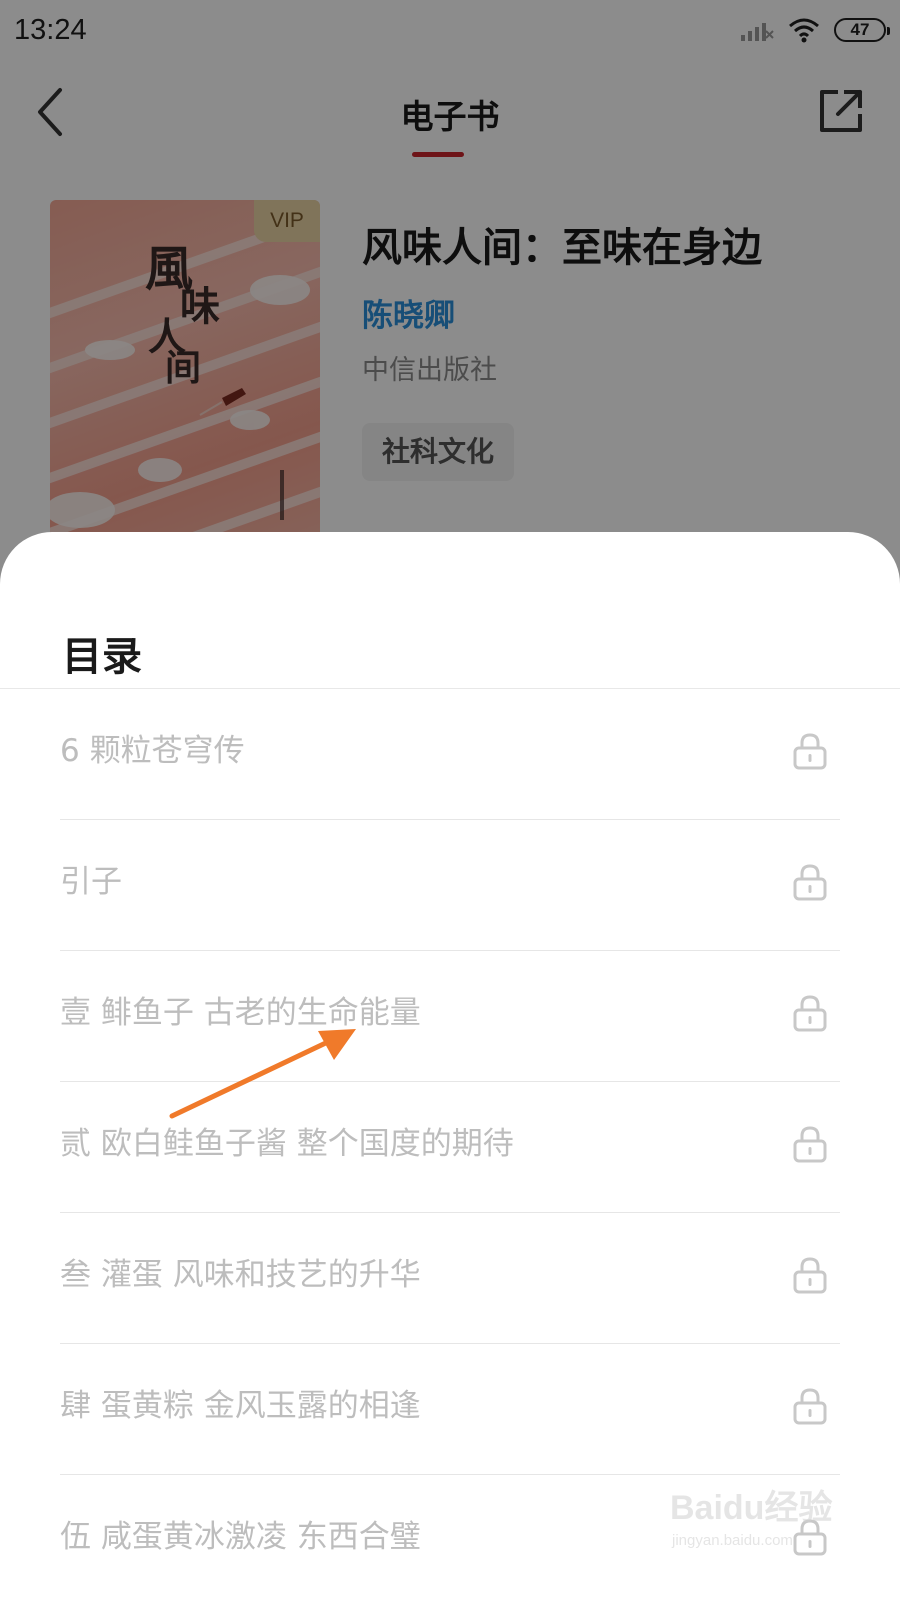 This screenshot has height=1600, width=900. I want to click on toc-item-label: 6 颗粒苍穹传, so click(152, 751).